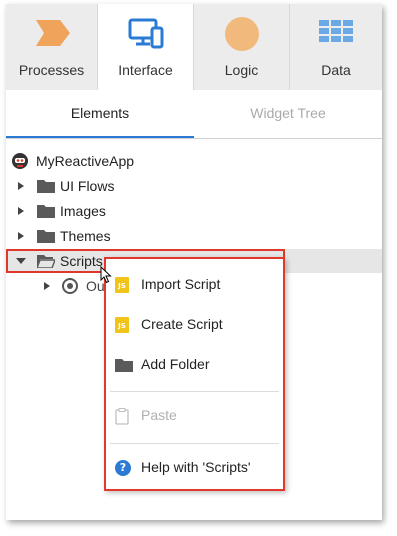 Image resolution: width=397 pixels, height=536 pixels. I want to click on menu-item-paste: Paste, so click(194, 416).